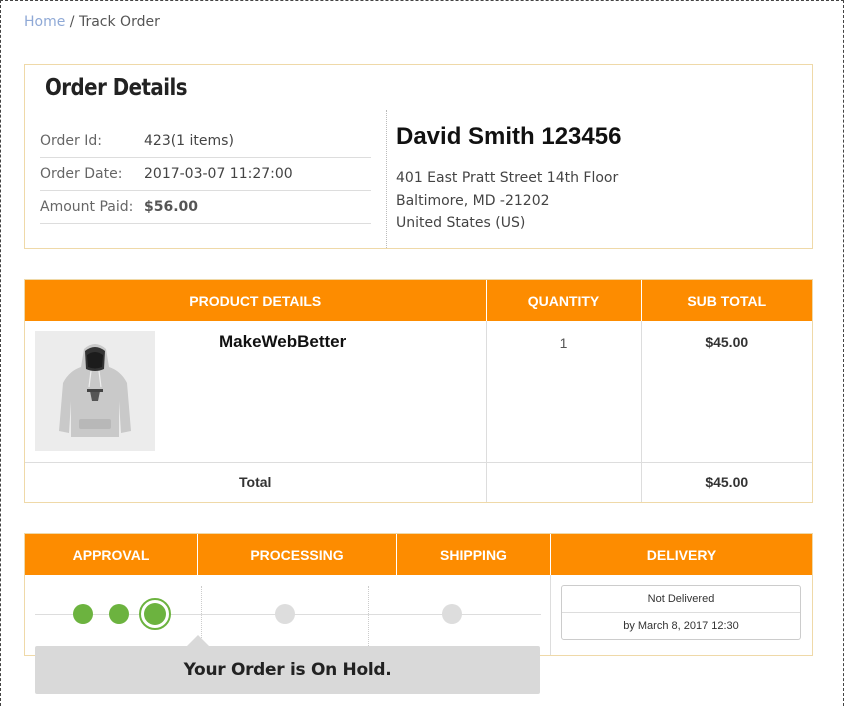 The image size is (844, 706). Describe the element at coordinates (256, 482) in the screenshot. I see `total-label: Total` at that location.